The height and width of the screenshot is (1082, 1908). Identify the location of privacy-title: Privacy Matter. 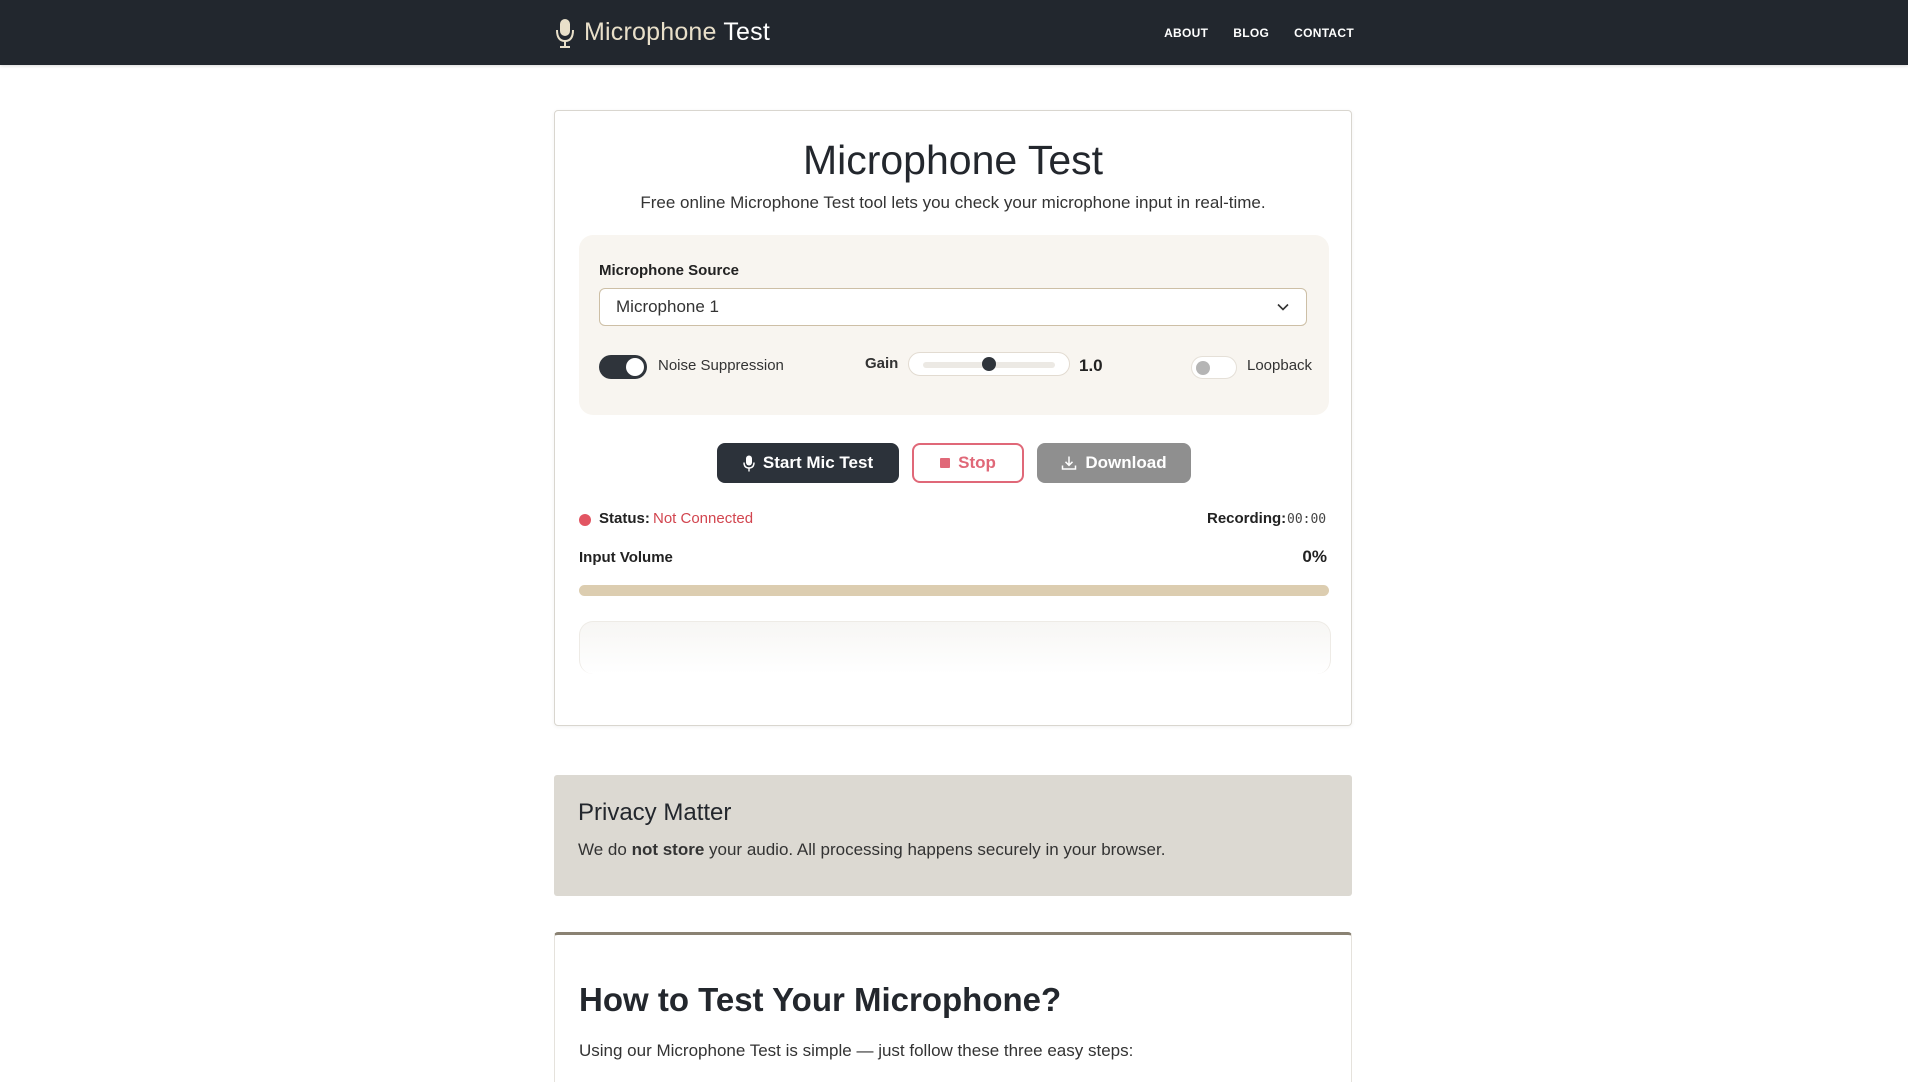
(655, 812).